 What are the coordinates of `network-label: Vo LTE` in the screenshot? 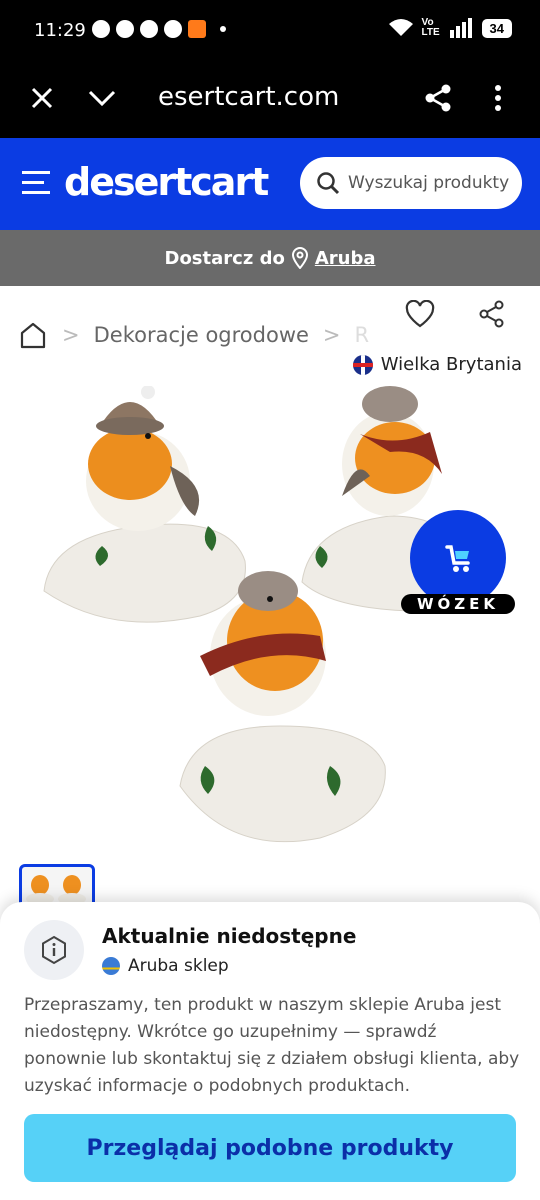 It's located at (430, 27).